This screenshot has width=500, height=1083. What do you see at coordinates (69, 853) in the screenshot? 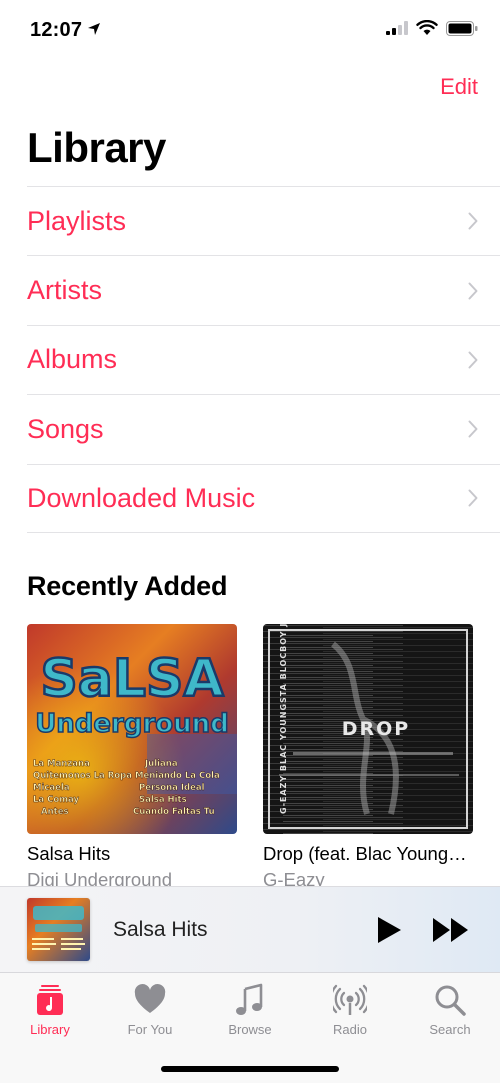
I see `album-title: Salsa Hits` at bounding box center [69, 853].